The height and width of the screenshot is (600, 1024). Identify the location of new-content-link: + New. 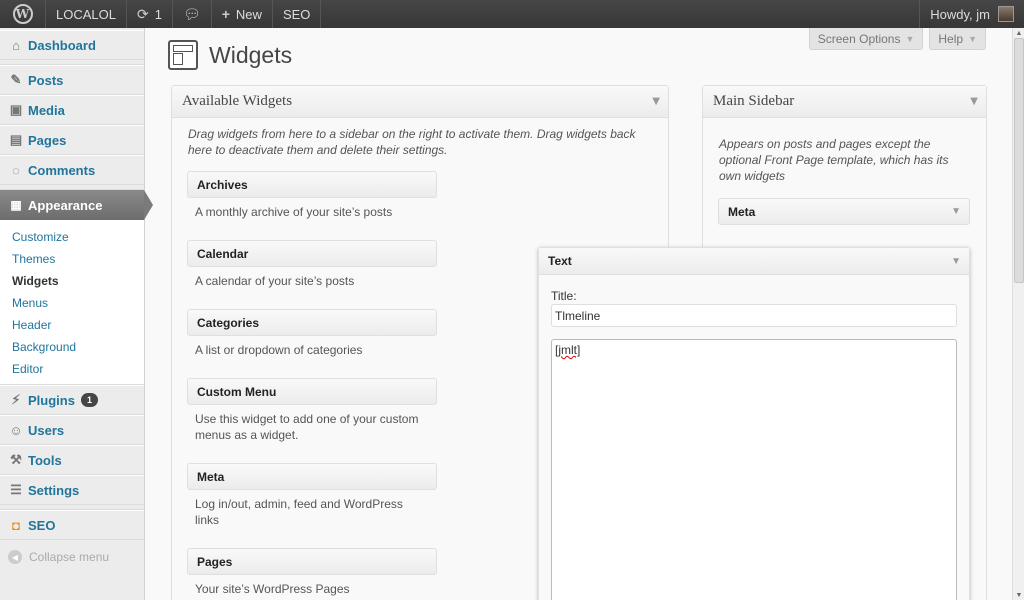
(242, 14).